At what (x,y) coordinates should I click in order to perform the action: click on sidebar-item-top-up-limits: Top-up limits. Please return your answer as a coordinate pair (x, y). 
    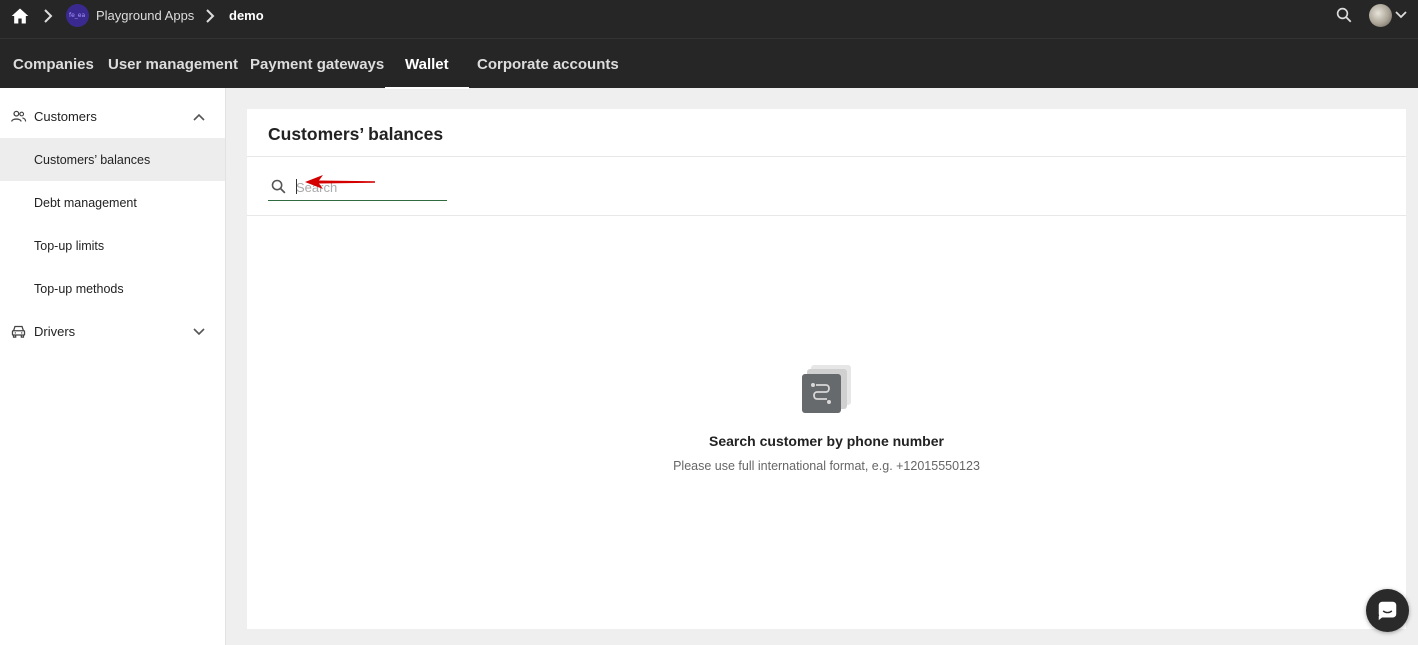
    Looking at the image, I should click on (112, 245).